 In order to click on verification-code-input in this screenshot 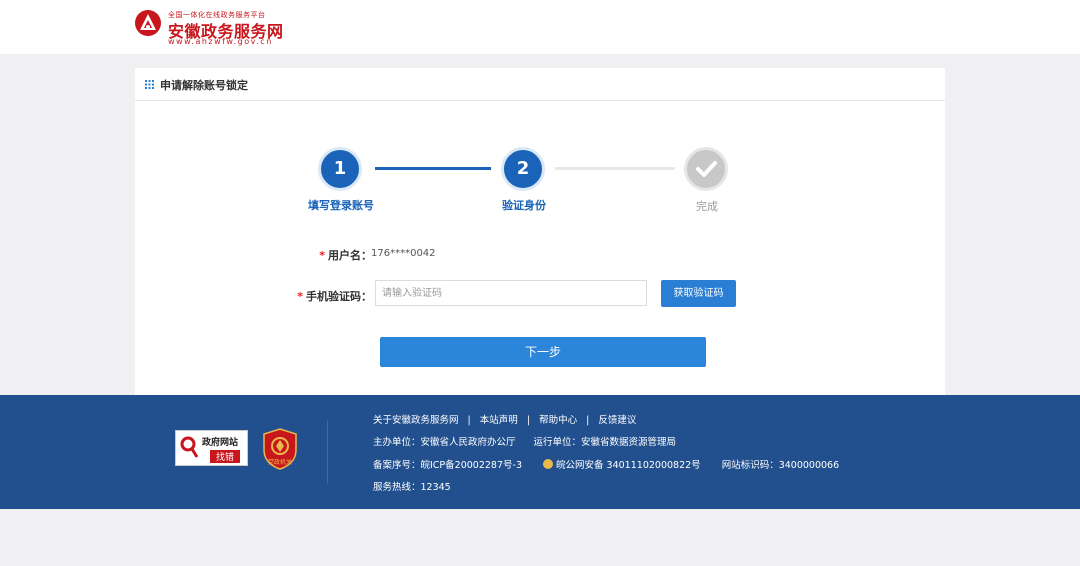, I will do `click(511, 293)`.